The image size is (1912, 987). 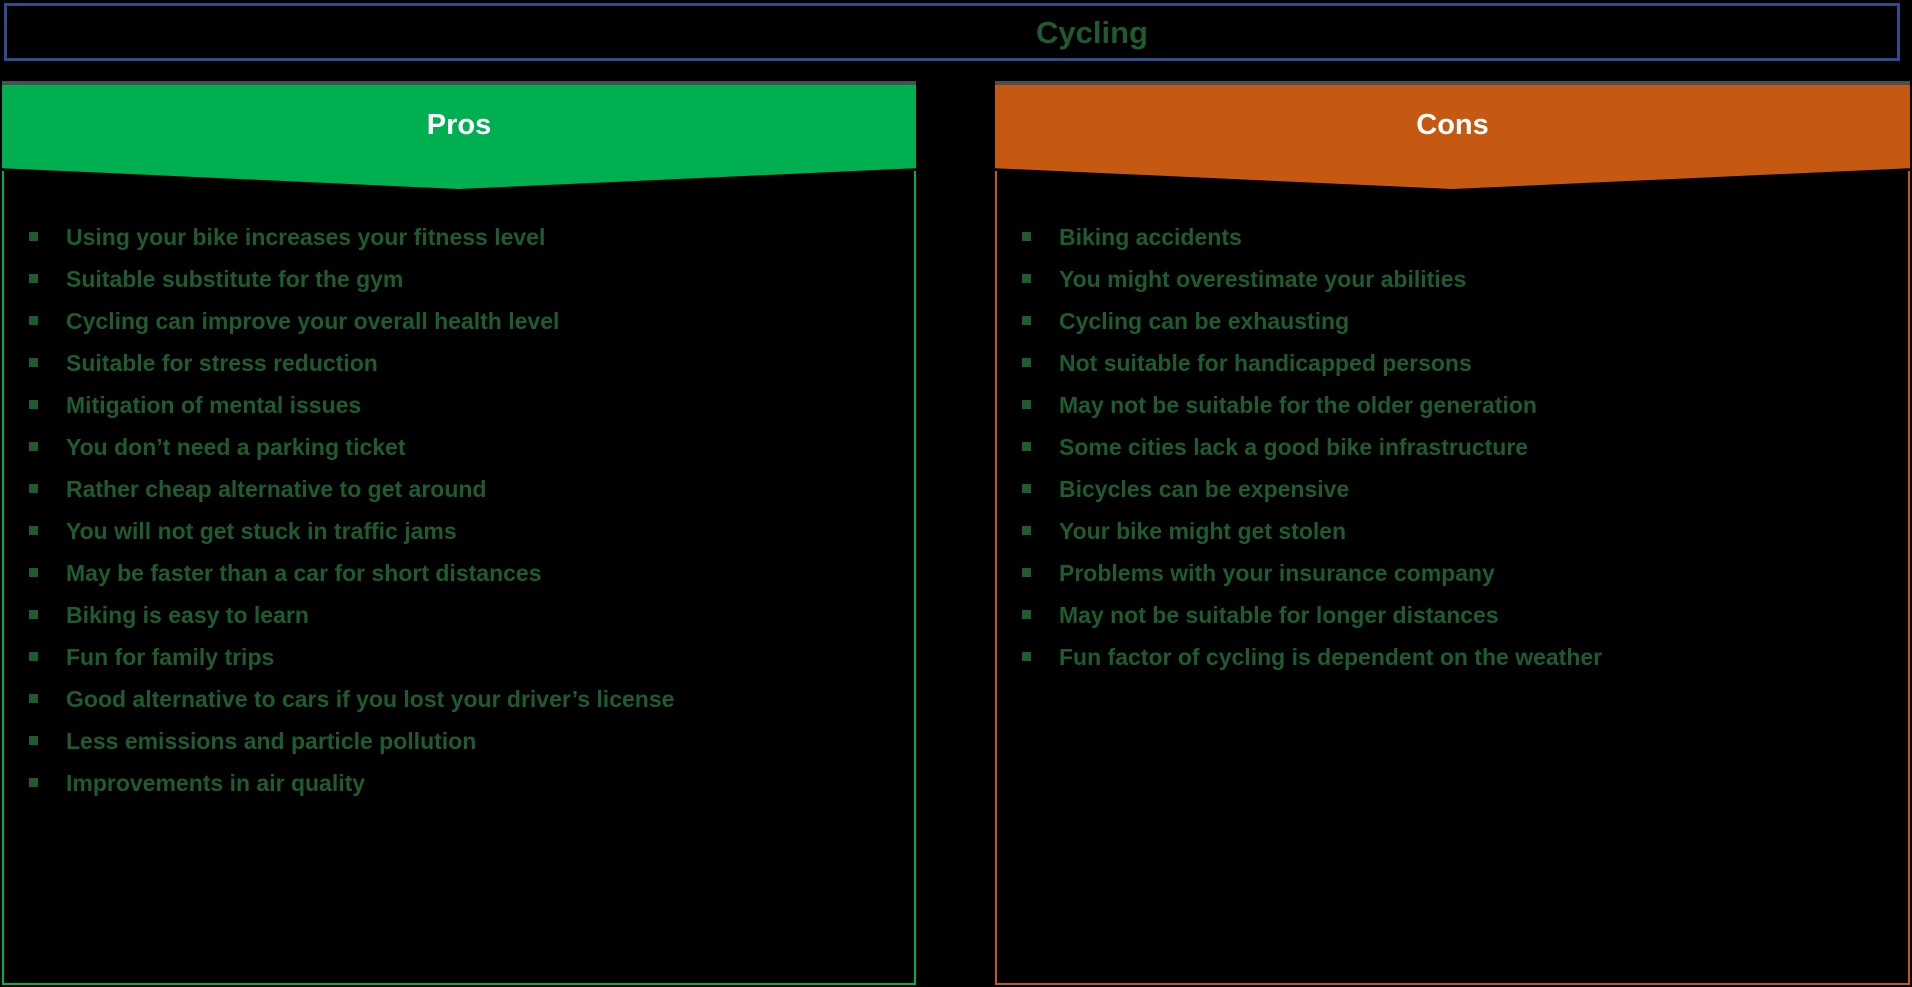 I want to click on list-item-label: Your bike might get stolen, so click(x=1203, y=531).